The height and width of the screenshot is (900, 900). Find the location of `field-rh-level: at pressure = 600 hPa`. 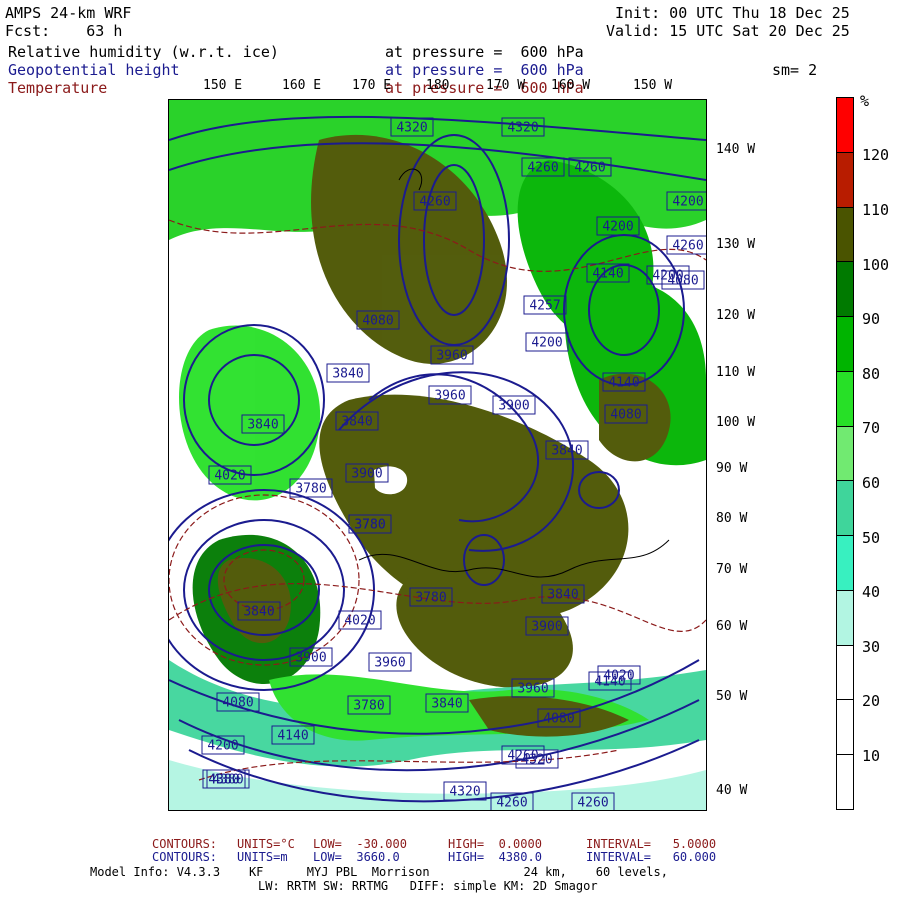

field-rh-level: at pressure = 600 hPa is located at coordinates (484, 52).